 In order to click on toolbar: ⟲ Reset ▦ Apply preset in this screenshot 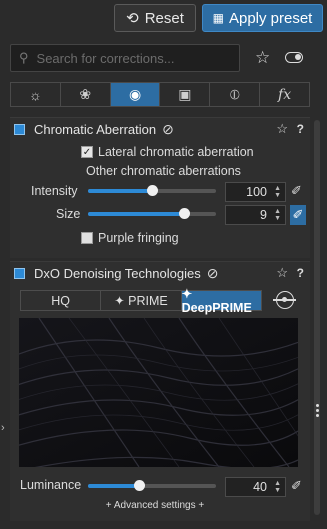, I will do `click(163, 19)`.